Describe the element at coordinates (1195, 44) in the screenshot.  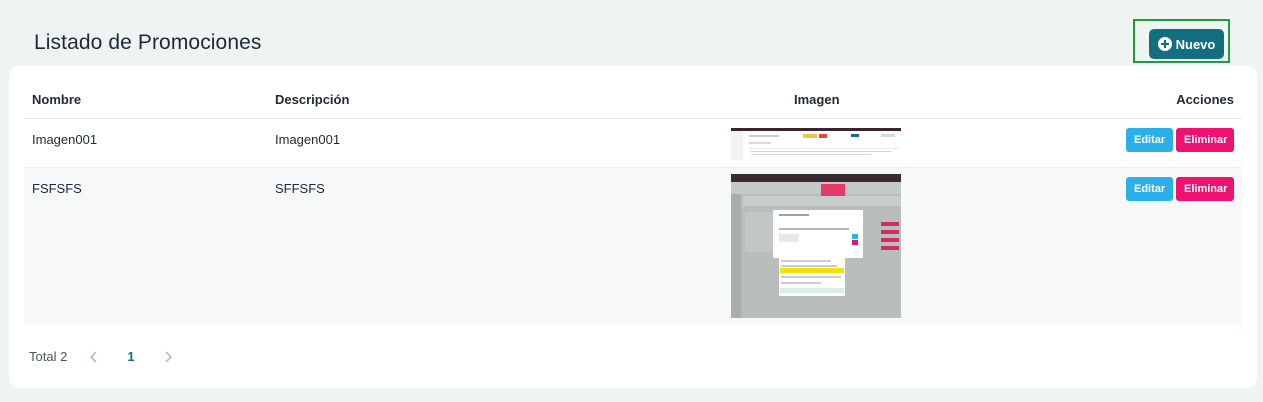
I see `new-button-label: Nuevo` at that location.